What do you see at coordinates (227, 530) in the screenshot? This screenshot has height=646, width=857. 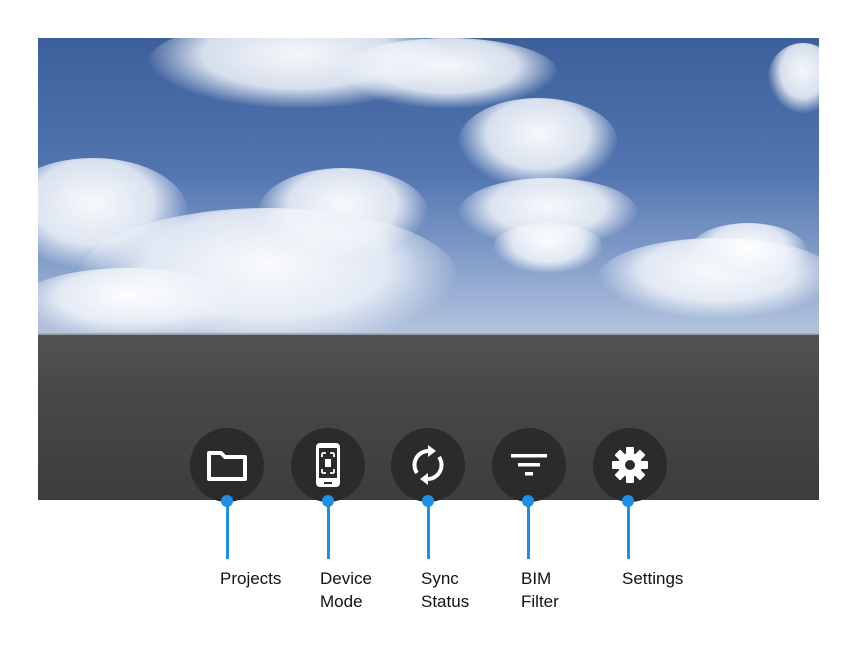 I see `projects-callout-line` at bounding box center [227, 530].